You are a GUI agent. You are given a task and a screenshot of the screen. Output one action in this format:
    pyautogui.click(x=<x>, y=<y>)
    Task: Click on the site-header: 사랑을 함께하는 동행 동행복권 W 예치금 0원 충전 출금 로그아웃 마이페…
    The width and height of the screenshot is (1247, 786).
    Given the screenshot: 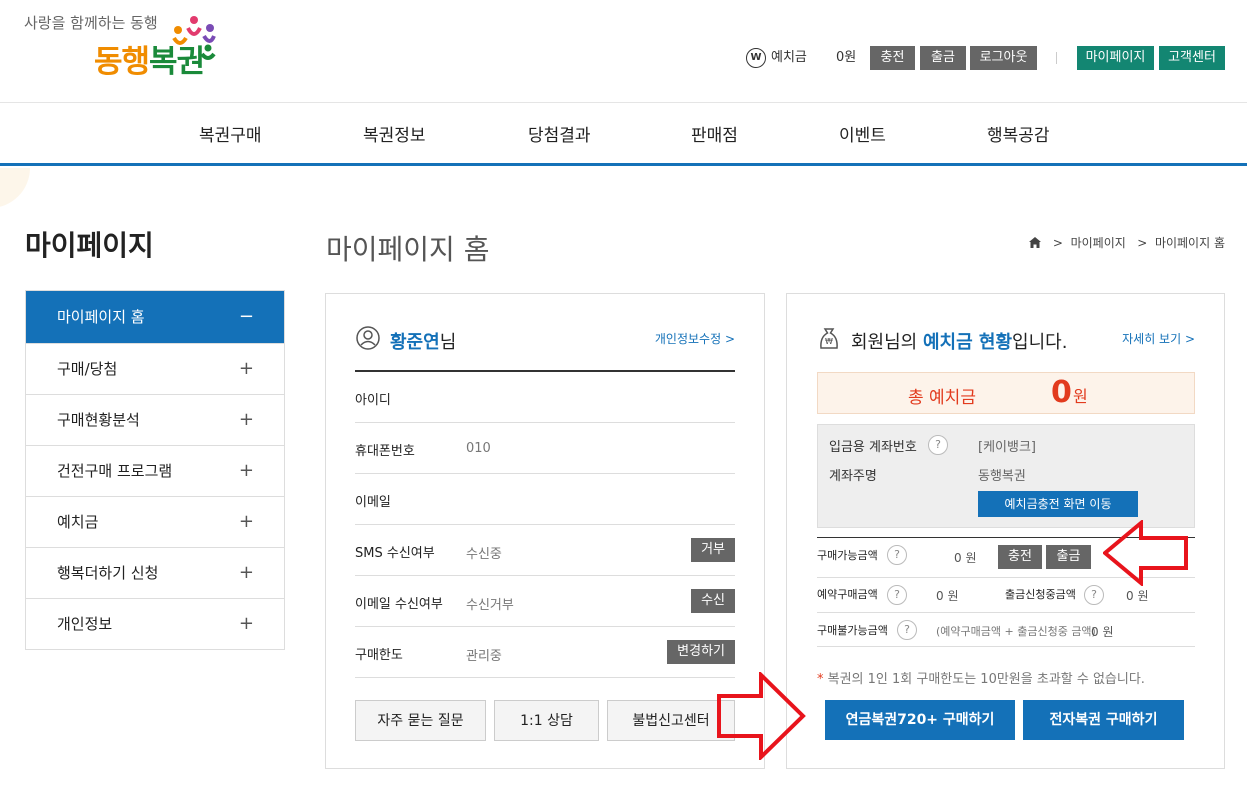 What is the action you would take?
    pyautogui.click(x=623, y=51)
    